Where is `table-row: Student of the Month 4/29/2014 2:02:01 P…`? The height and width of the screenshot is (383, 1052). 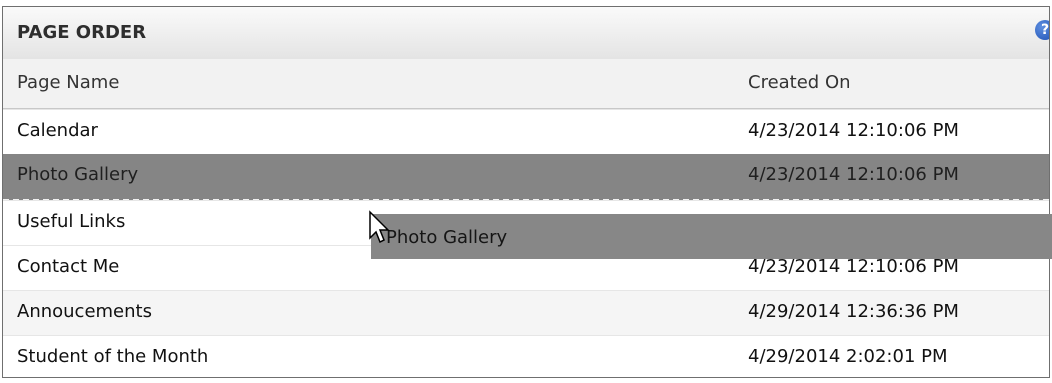
table-row: Student of the Month 4/29/2014 2:02:01 P… is located at coordinates (526, 356).